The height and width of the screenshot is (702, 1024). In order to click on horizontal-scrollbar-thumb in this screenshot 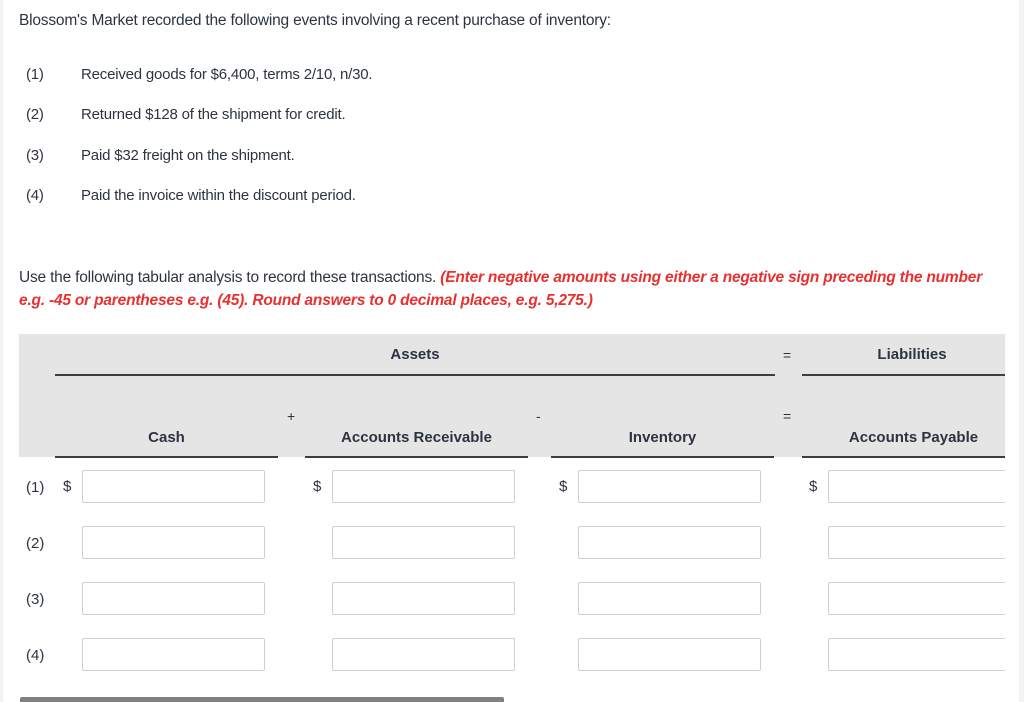, I will do `click(262, 699)`.